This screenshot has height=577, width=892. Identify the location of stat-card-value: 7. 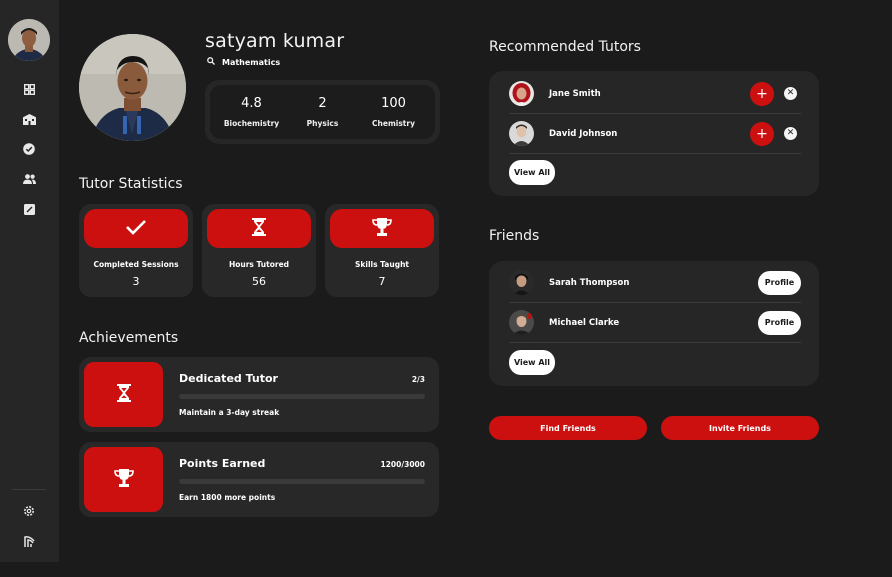
(382, 281).